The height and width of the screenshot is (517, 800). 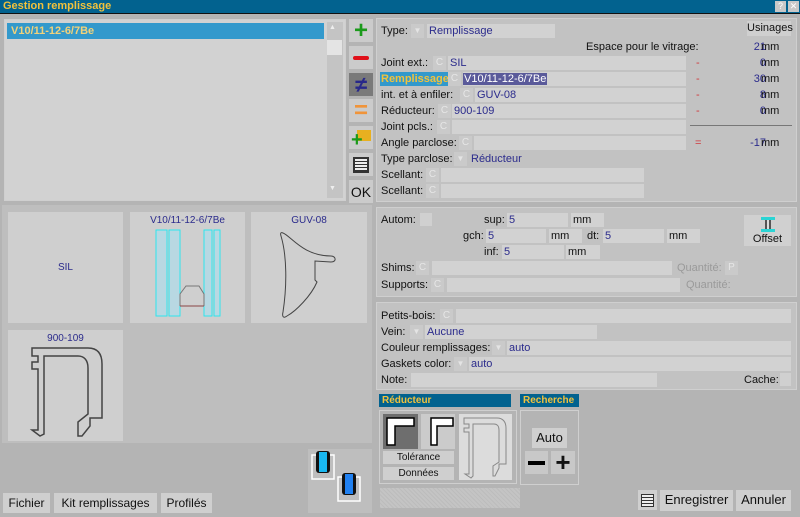 I want to click on usinages-button: Usinages, so click(x=770, y=28).